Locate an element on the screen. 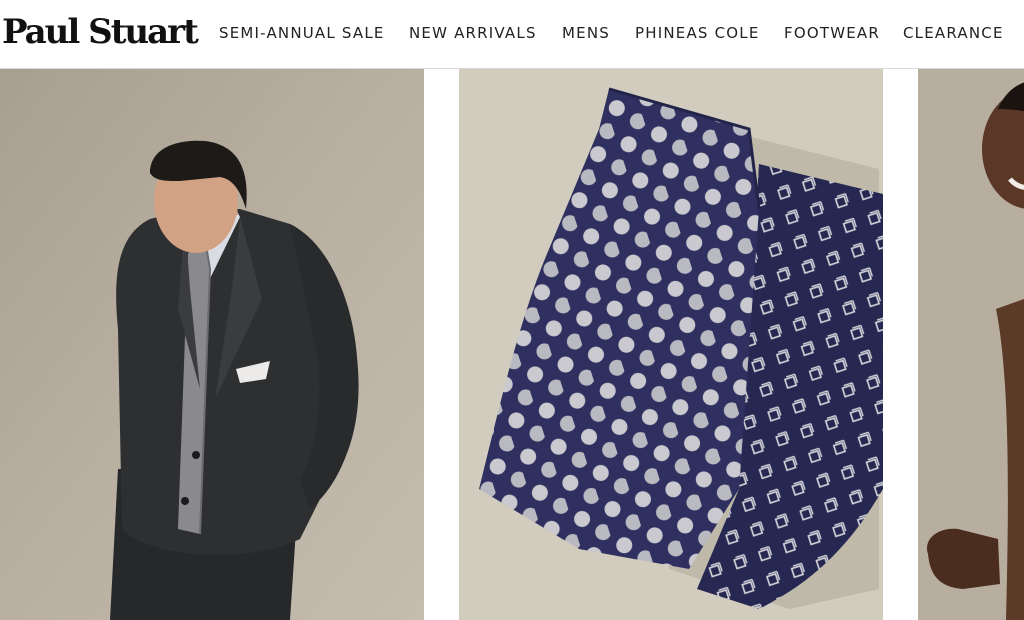 This screenshot has height=620, width=1024. nav-item-mens: MENS is located at coordinates (586, 33).